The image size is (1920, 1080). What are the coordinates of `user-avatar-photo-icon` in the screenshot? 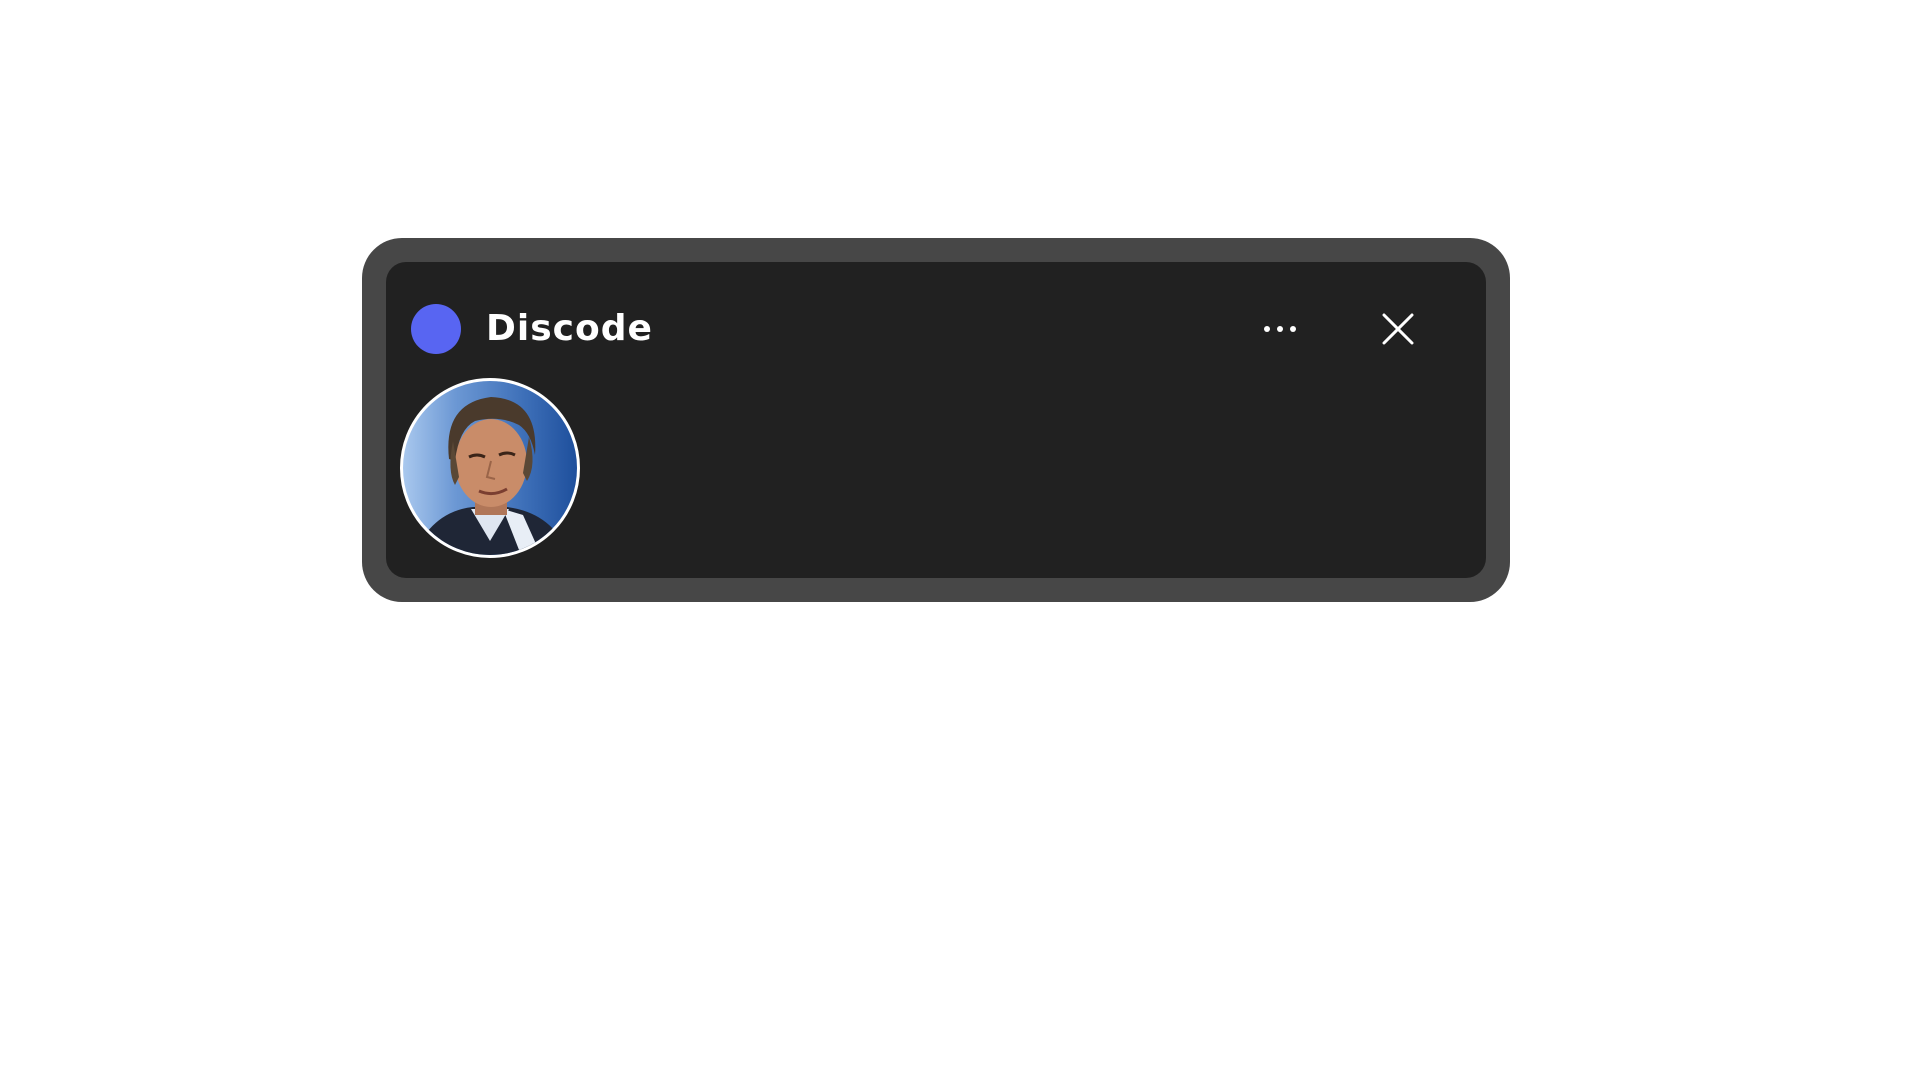 It's located at (491, 476).